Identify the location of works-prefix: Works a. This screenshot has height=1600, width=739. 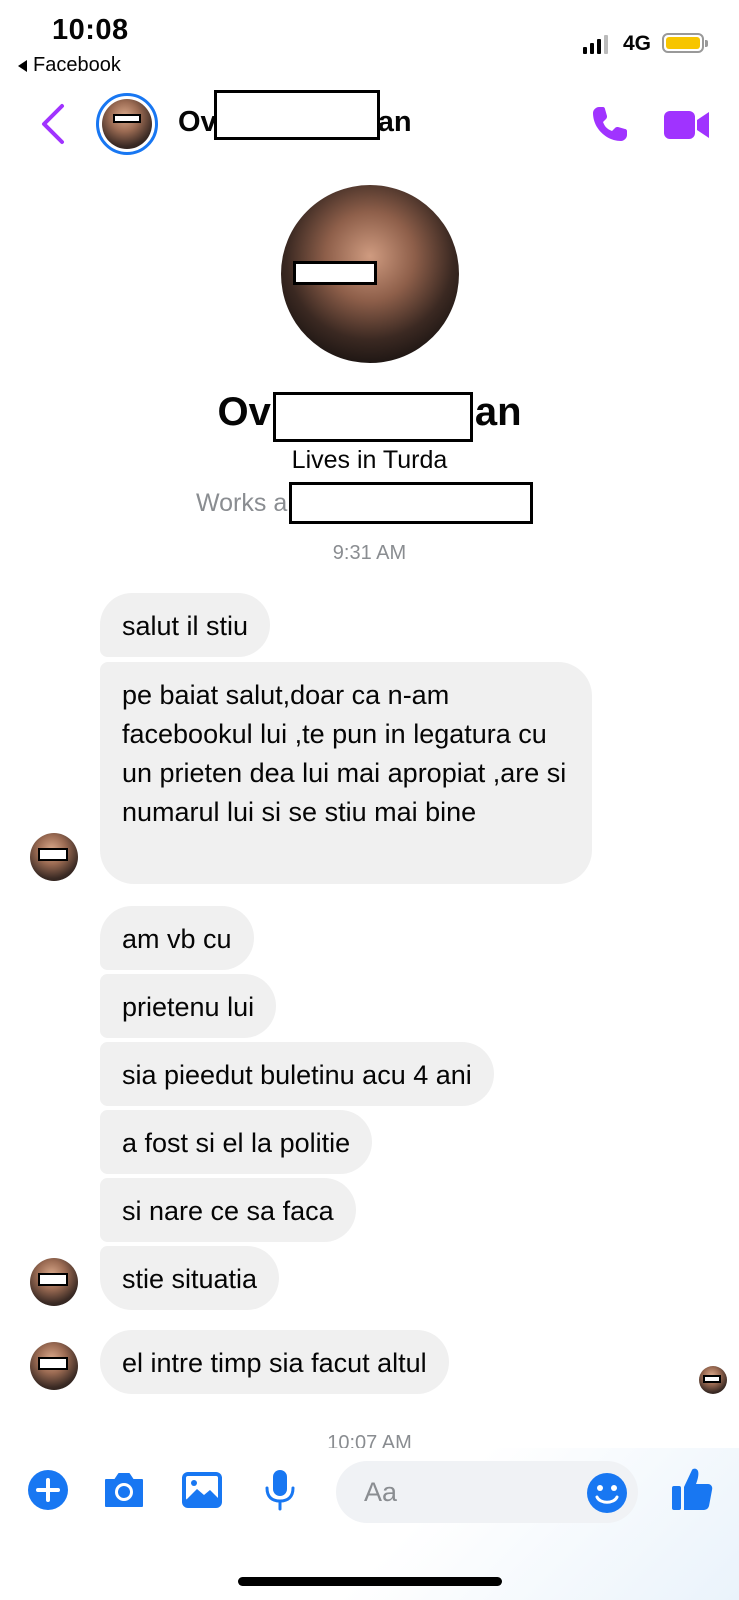
(242, 502).